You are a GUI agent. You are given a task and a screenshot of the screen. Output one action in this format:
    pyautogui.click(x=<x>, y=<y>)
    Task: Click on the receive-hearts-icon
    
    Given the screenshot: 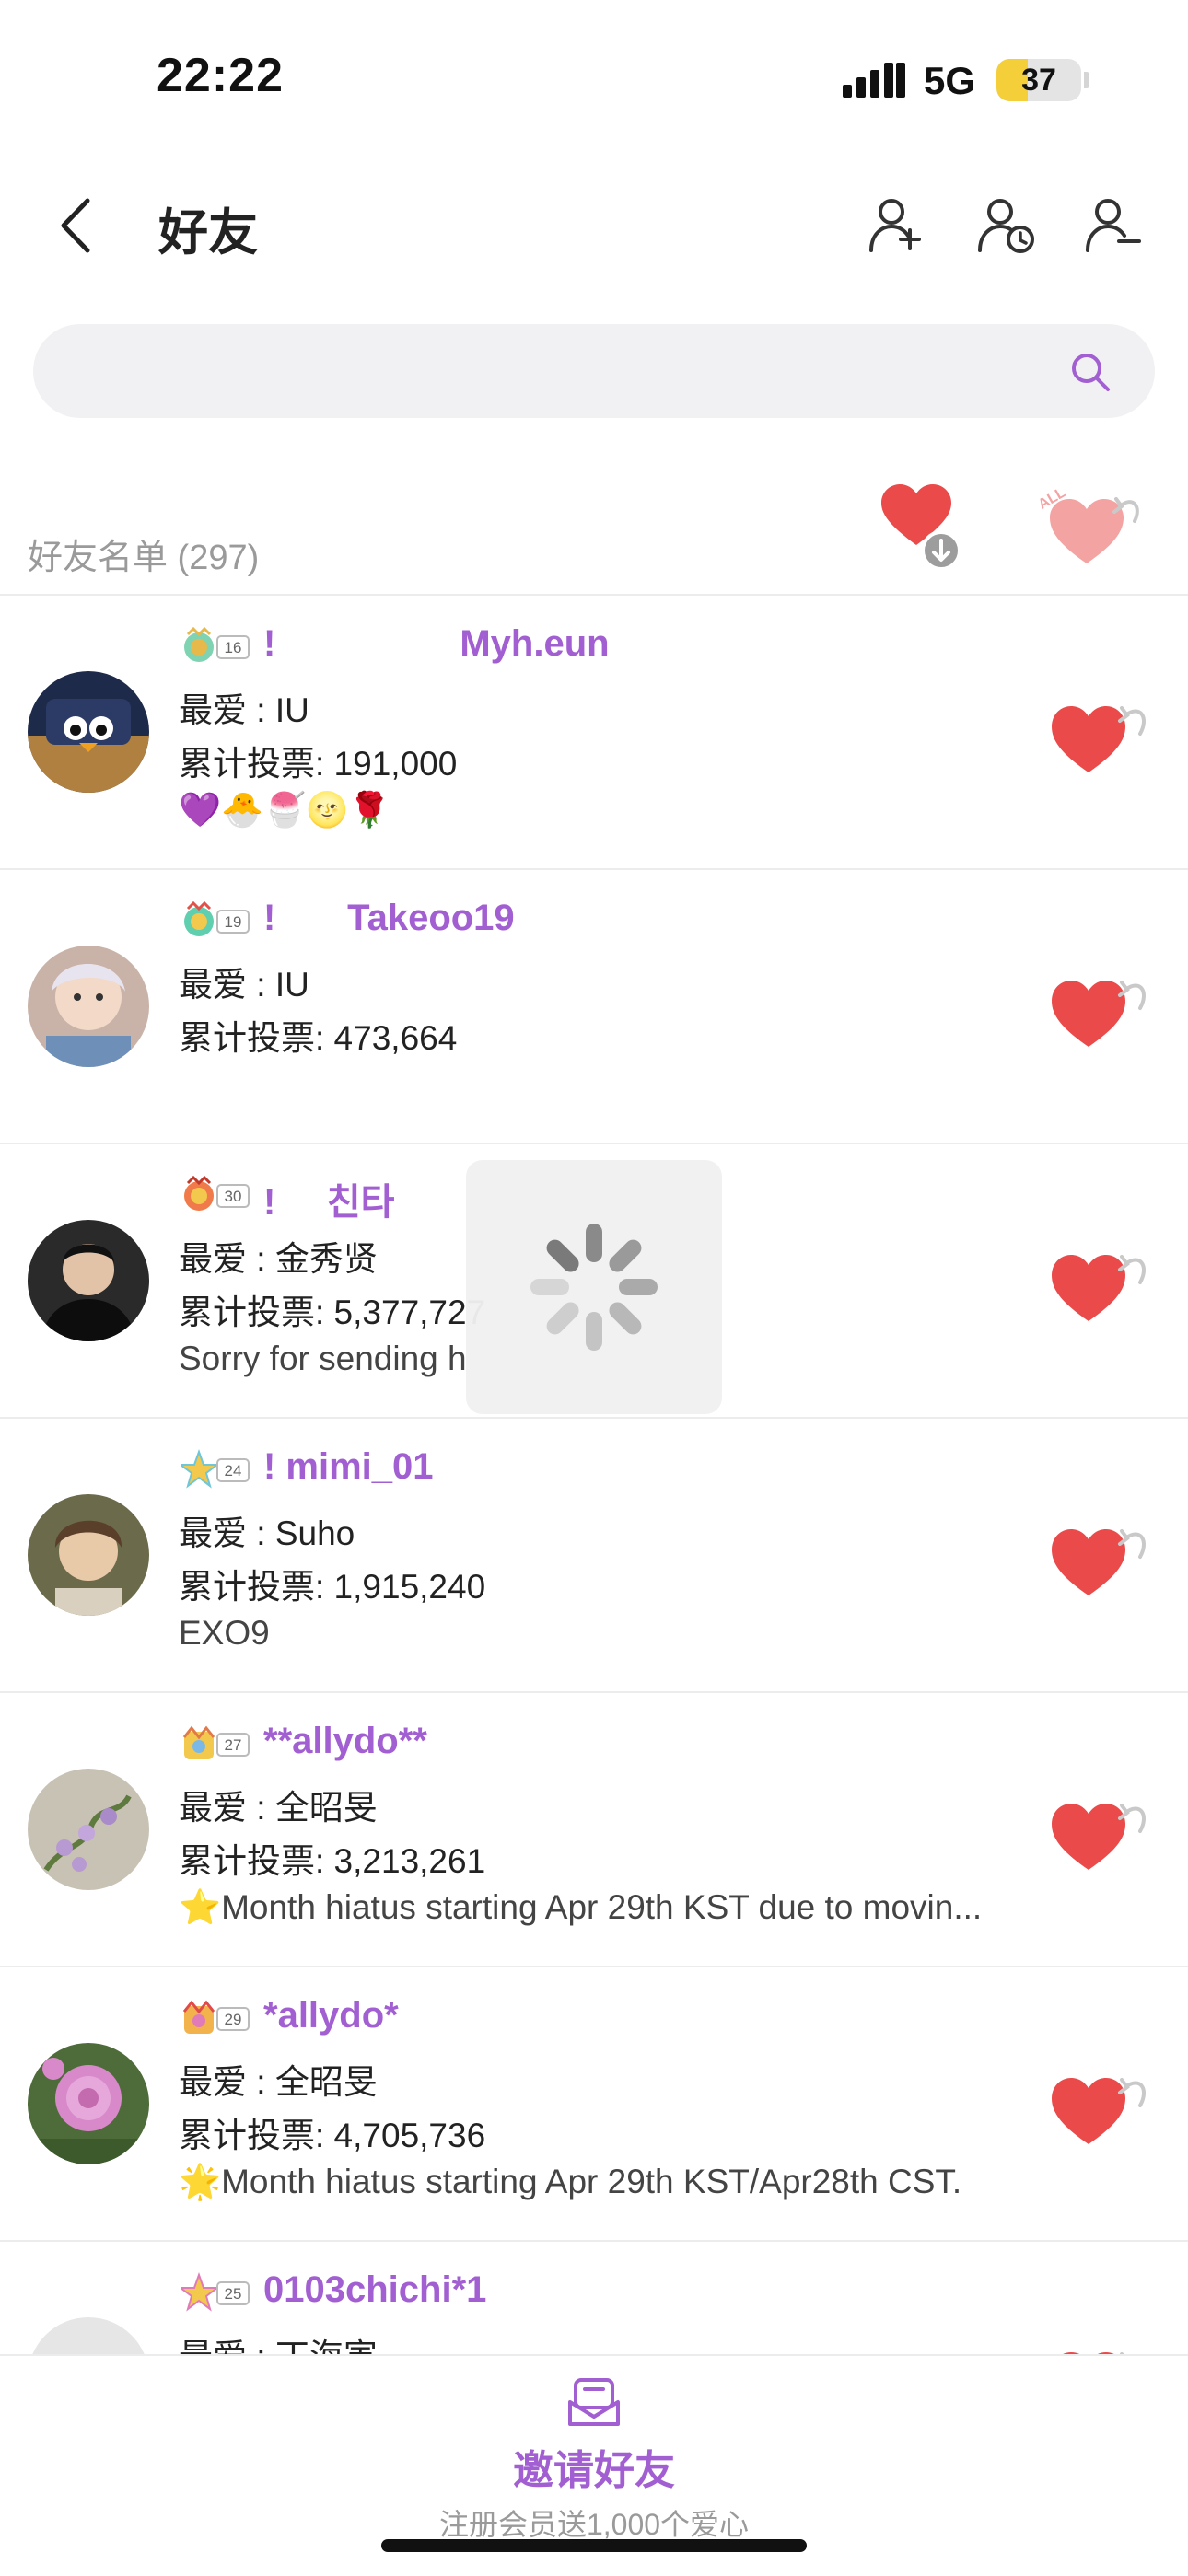 What is the action you would take?
    pyautogui.click(x=925, y=525)
    